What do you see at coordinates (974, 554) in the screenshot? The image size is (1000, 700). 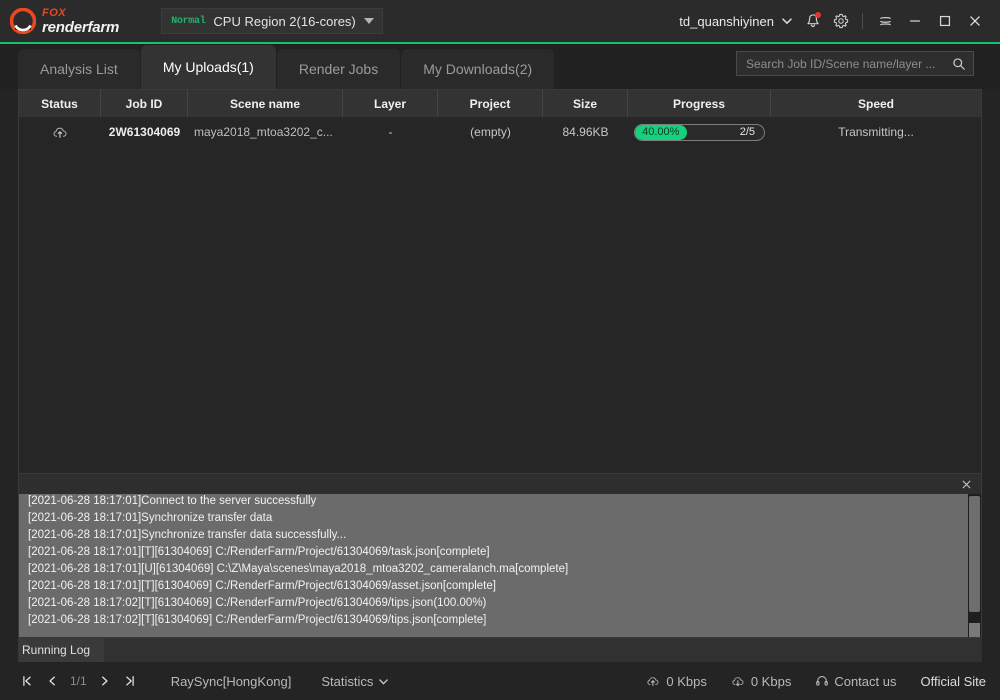 I see `log-scrollbar-thumb` at bounding box center [974, 554].